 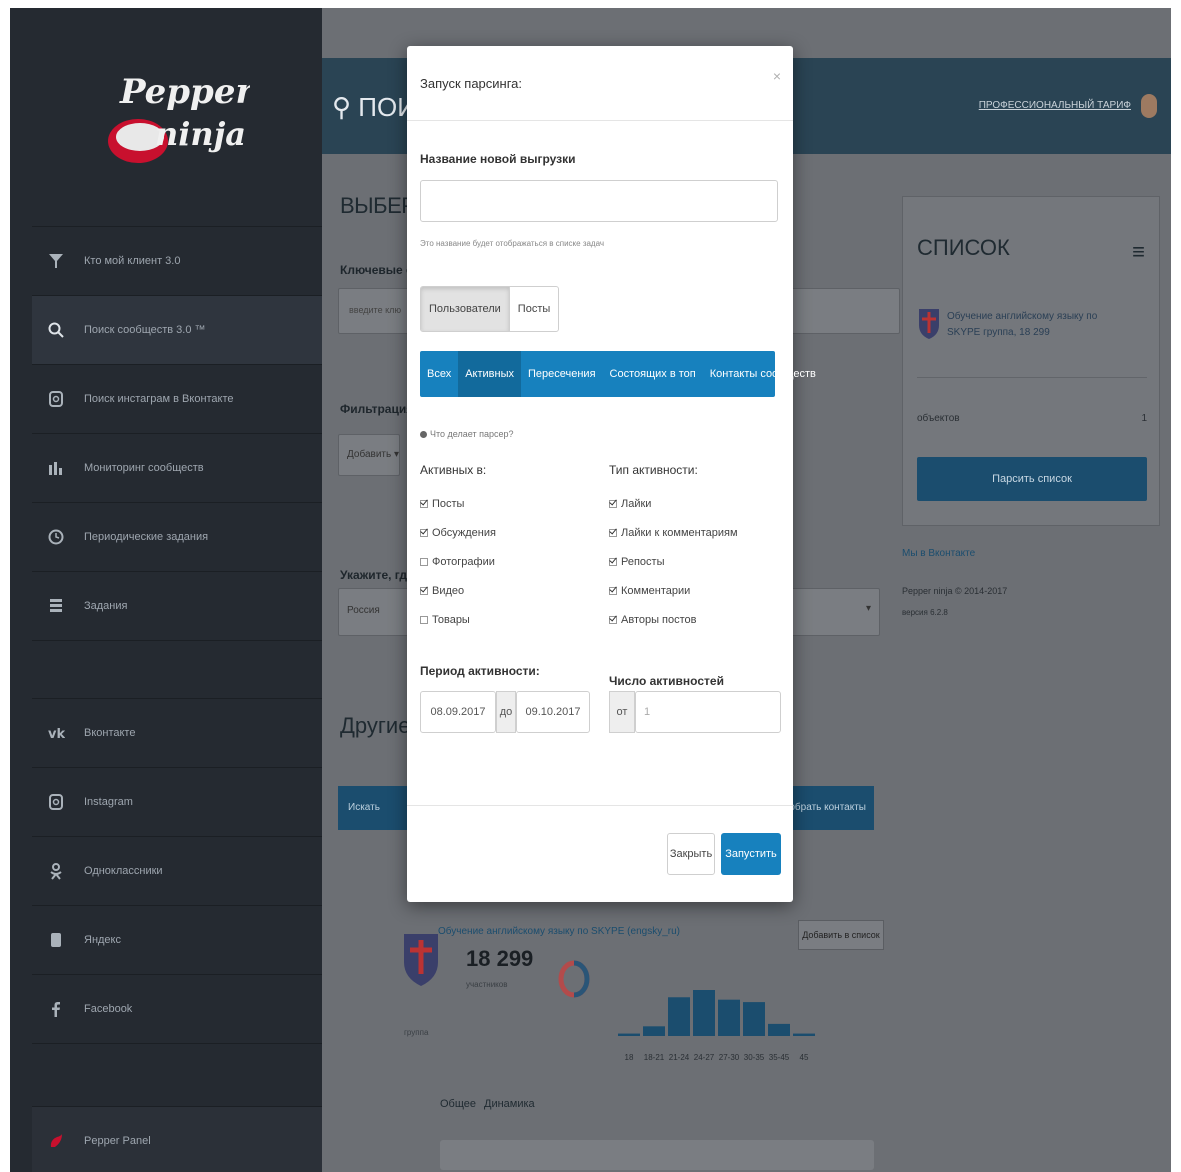 What do you see at coordinates (599, 201) in the screenshot?
I see `export-name-input` at bounding box center [599, 201].